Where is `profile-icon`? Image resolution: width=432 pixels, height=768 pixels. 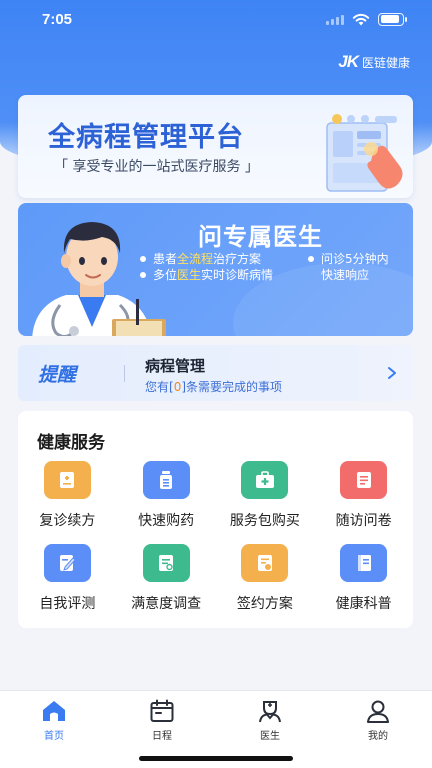 profile-icon is located at coordinates (378, 711).